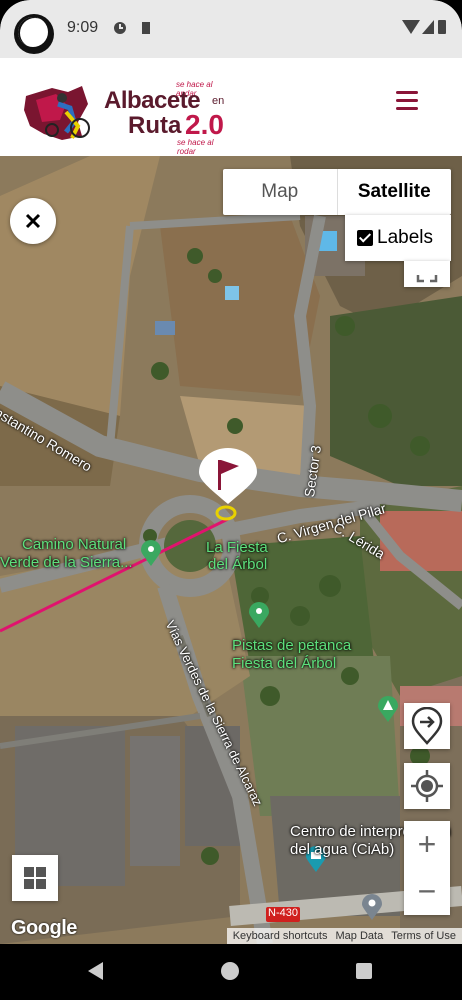 The image size is (462, 1000). Describe the element at coordinates (364, 971) in the screenshot. I see `recent-apps-icon` at that location.